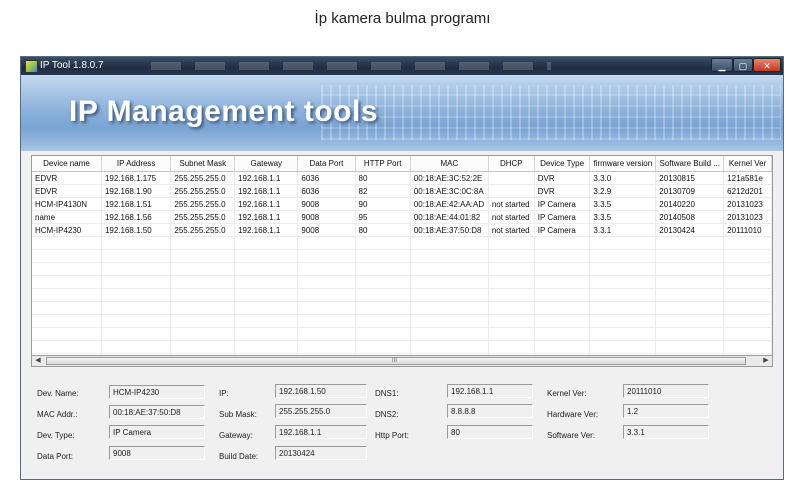 Image resolution: width=805 pixels, height=482 pixels. I want to click on software-ver-field: 3.3.1, so click(666, 432).